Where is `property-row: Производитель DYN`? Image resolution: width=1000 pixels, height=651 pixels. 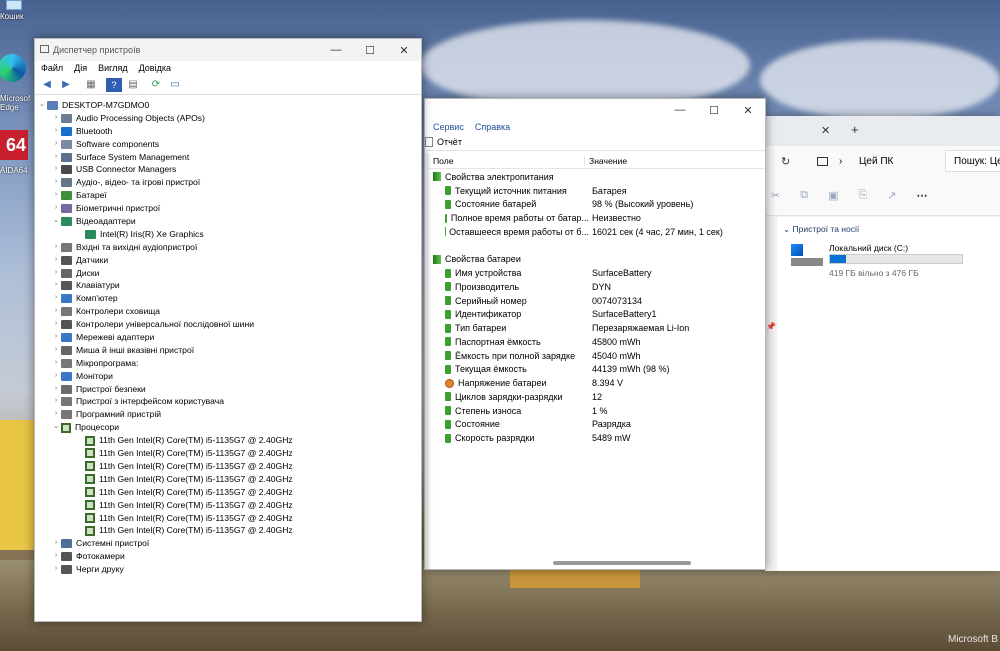 property-row: Производитель DYN is located at coordinates (599, 287).